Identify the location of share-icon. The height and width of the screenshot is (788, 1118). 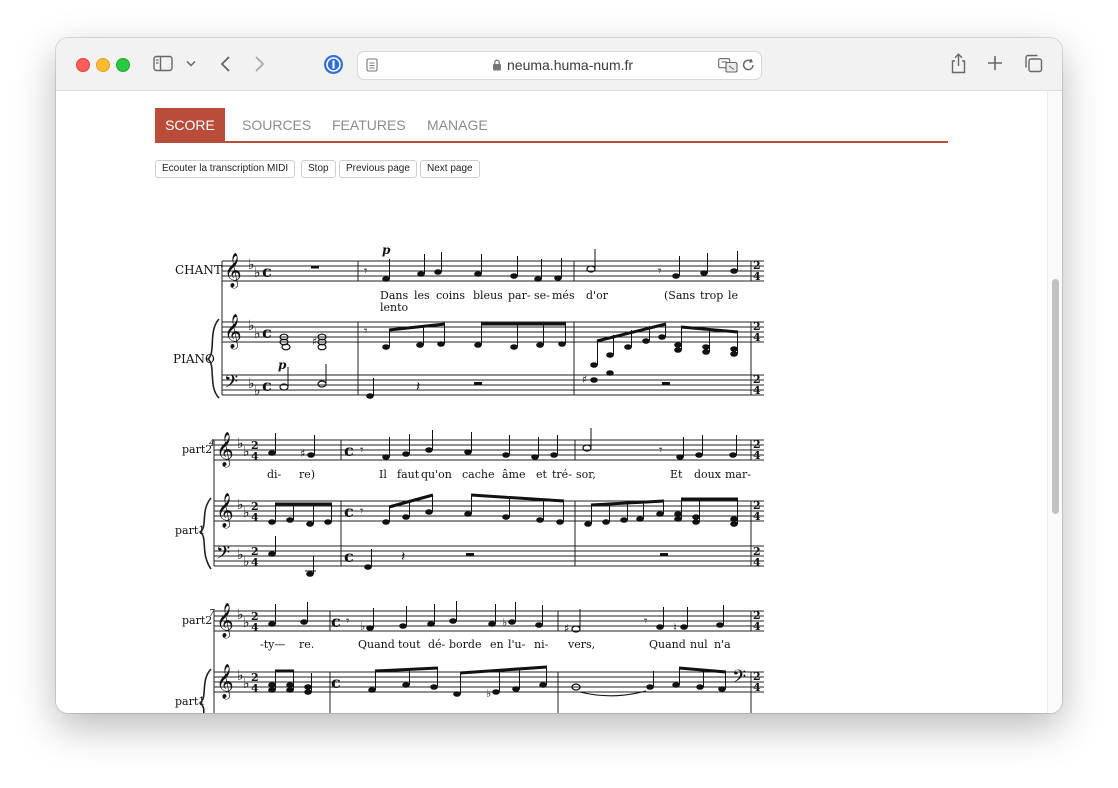
(958, 63).